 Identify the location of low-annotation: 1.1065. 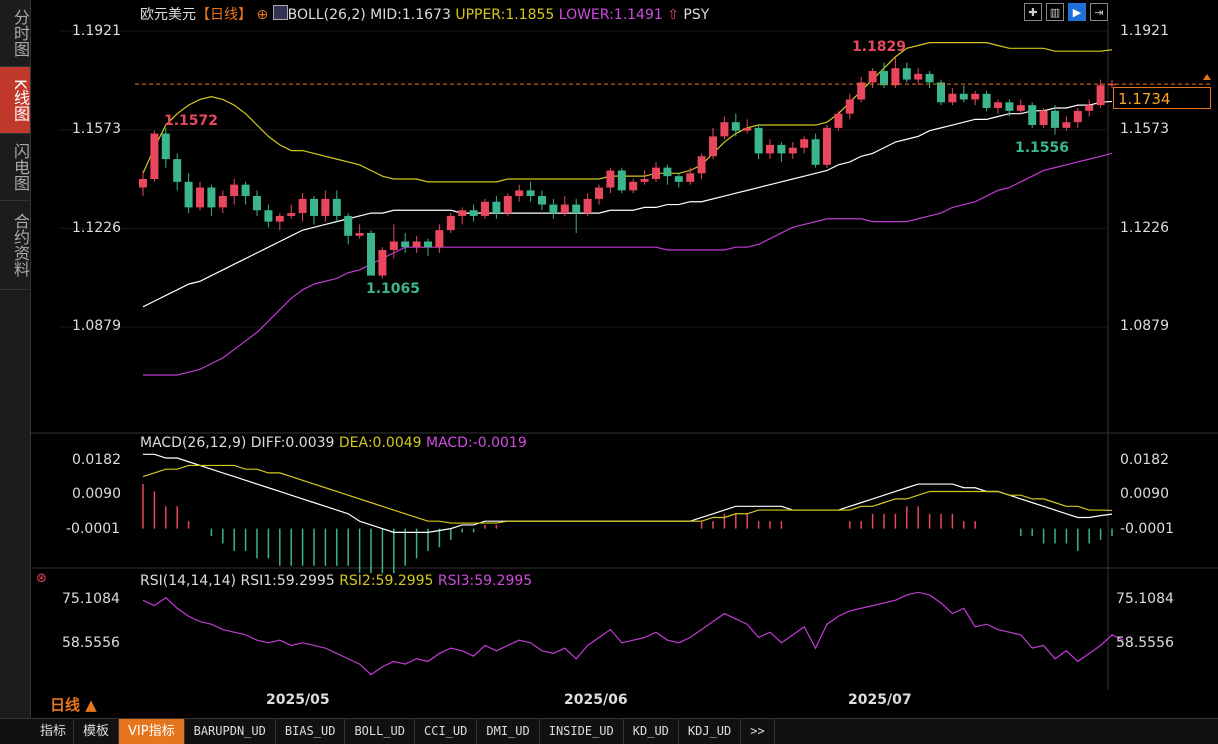
(393, 289).